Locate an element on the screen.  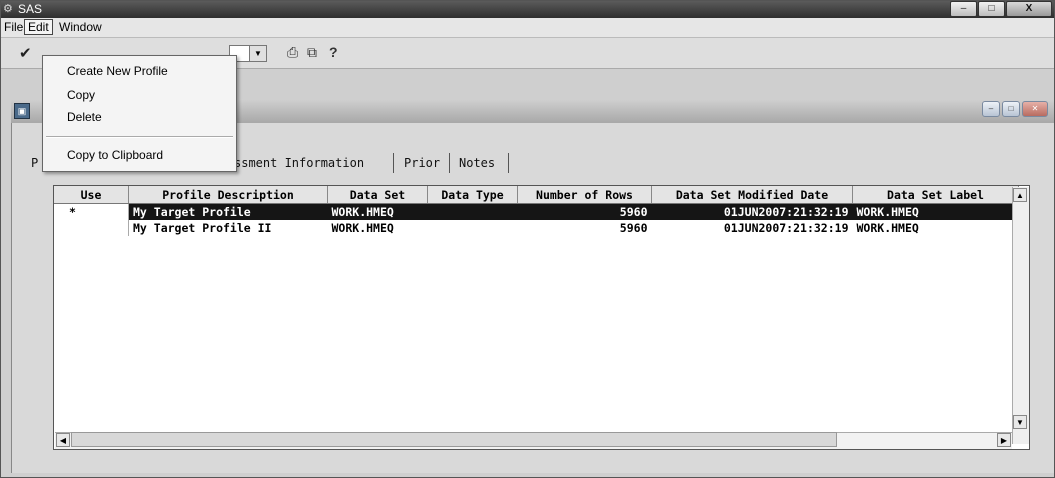
scroll-up-icon: ▲ is located at coordinates (1020, 195).